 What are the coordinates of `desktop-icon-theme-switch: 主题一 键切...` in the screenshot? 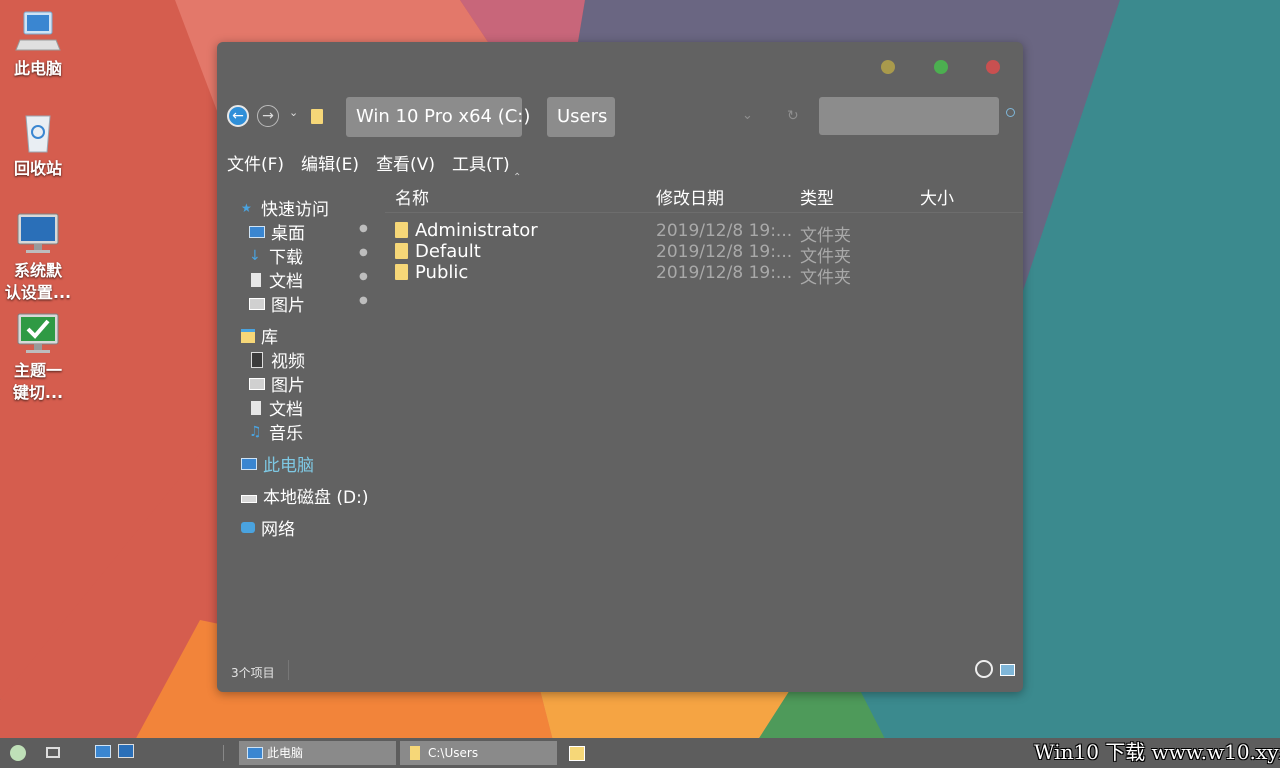 It's located at (38, 358).